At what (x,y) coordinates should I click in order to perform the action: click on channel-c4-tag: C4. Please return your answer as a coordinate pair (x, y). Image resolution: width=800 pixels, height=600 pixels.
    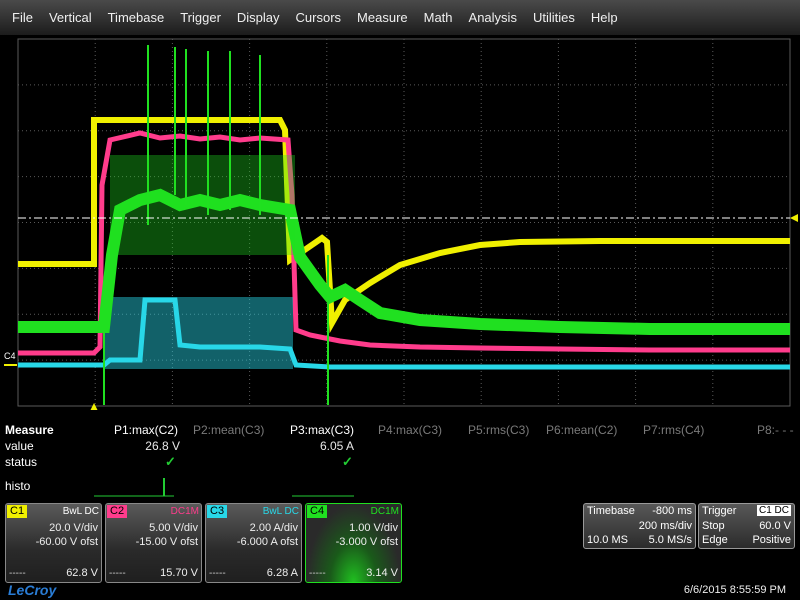
    Looking at the image, I should click on (317, 511).